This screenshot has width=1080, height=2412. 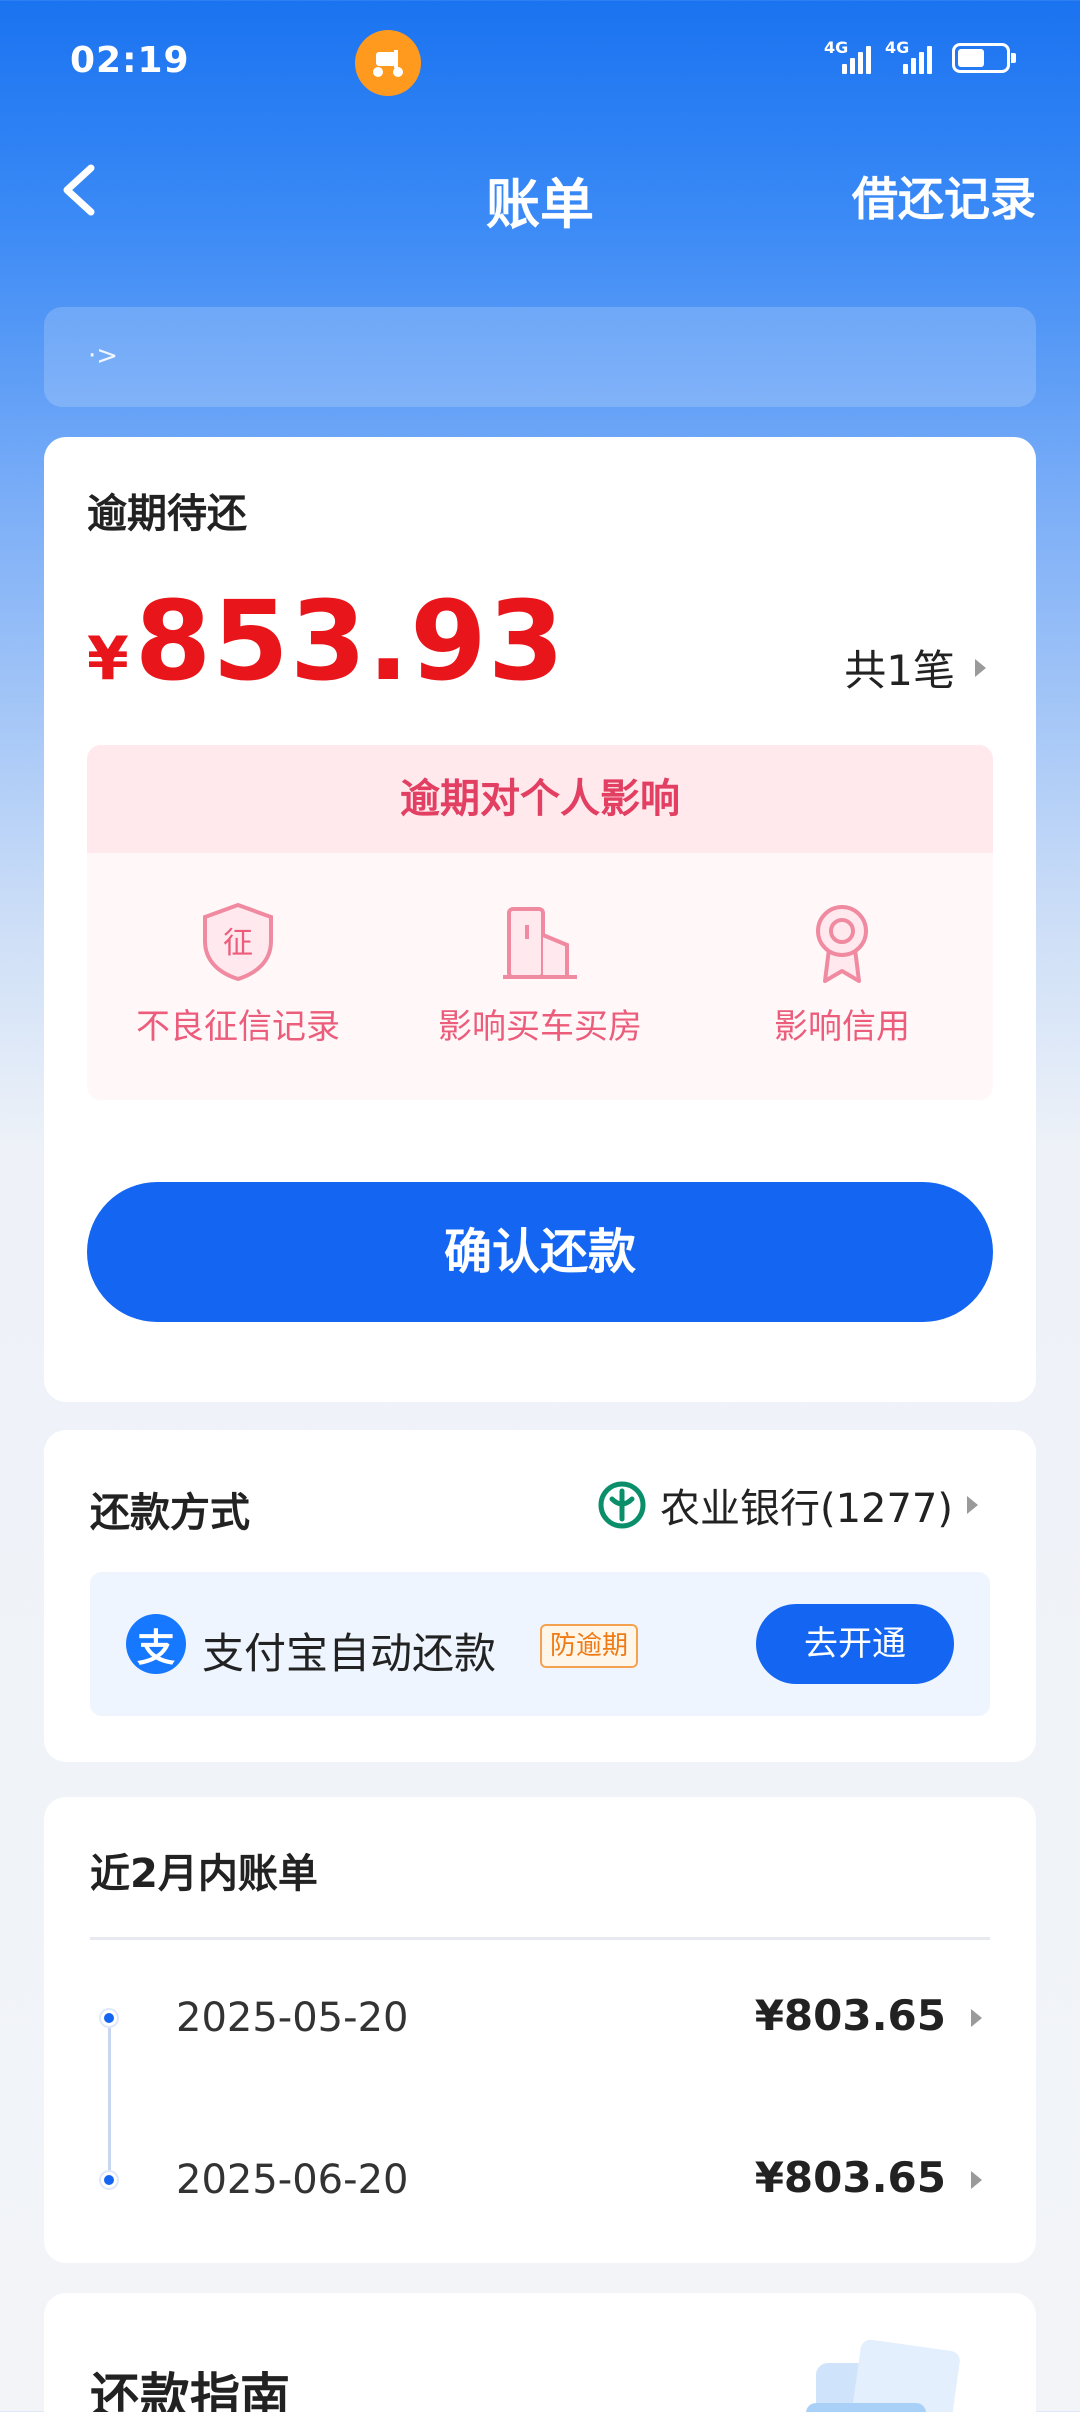 What do you see at coordinates (540, 2180) in the screenshot?
I see `bill-row: 2025-06-20 ¥803.65` at bounding box center [540, 2180].